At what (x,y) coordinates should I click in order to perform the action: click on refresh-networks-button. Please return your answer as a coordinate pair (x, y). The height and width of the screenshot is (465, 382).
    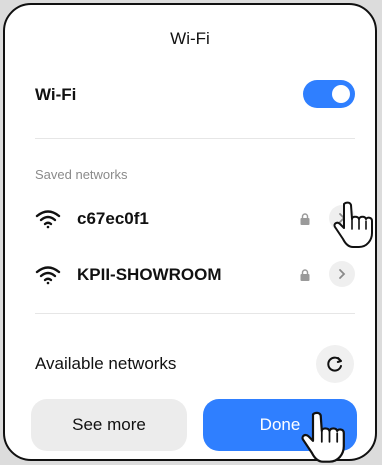
    Looking at the image, I should click on (335, 364).